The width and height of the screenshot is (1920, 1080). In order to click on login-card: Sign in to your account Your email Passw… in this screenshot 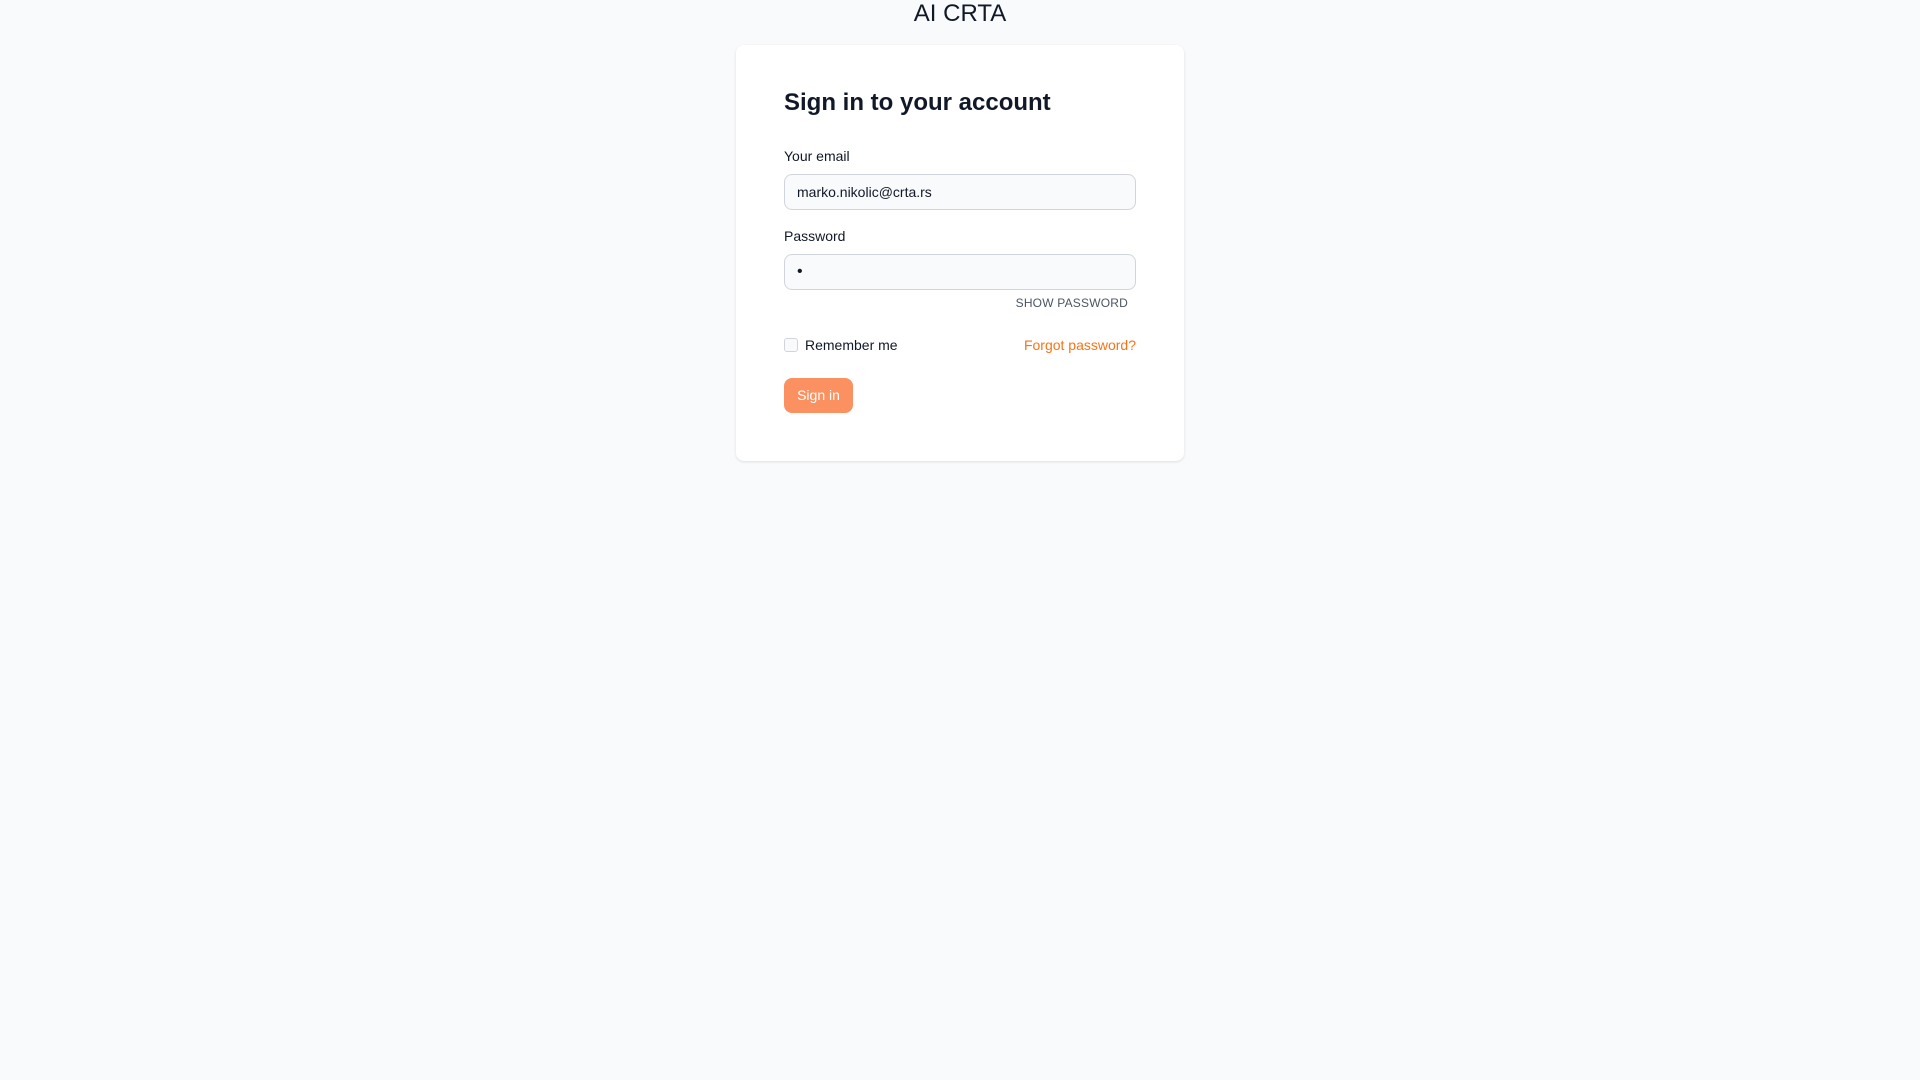, I will do `click(960, 253)`.